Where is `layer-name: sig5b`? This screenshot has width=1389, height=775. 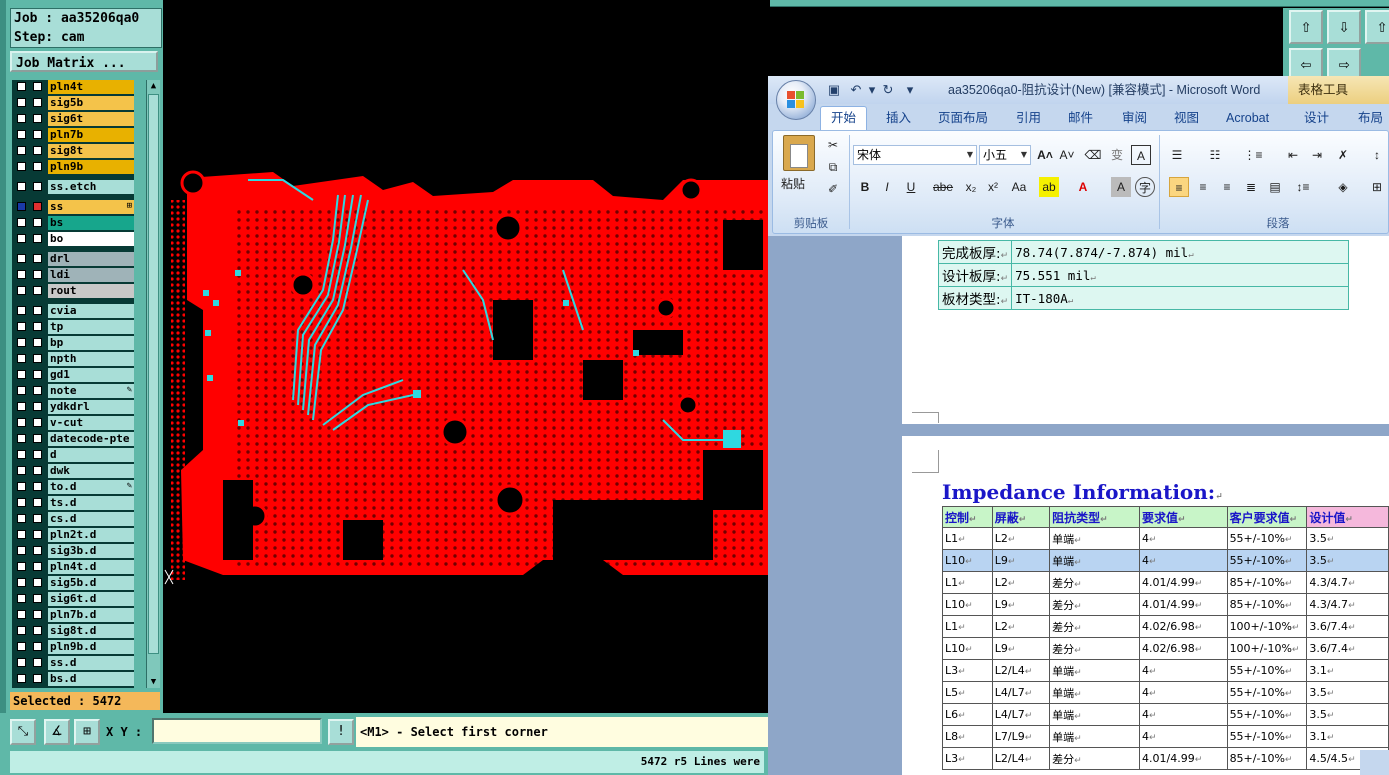
layer-name: sig5b is located at coordinates (91, 103).